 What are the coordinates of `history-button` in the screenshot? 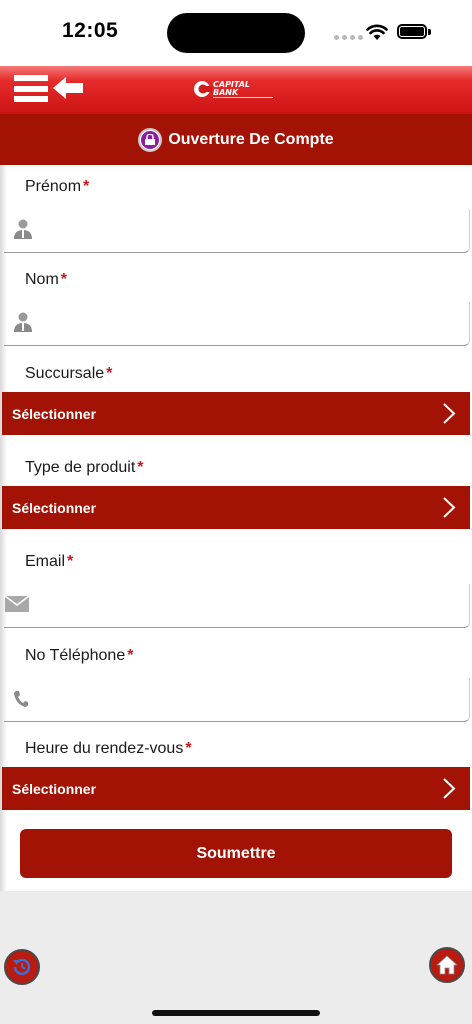 It's located at (22, 967).